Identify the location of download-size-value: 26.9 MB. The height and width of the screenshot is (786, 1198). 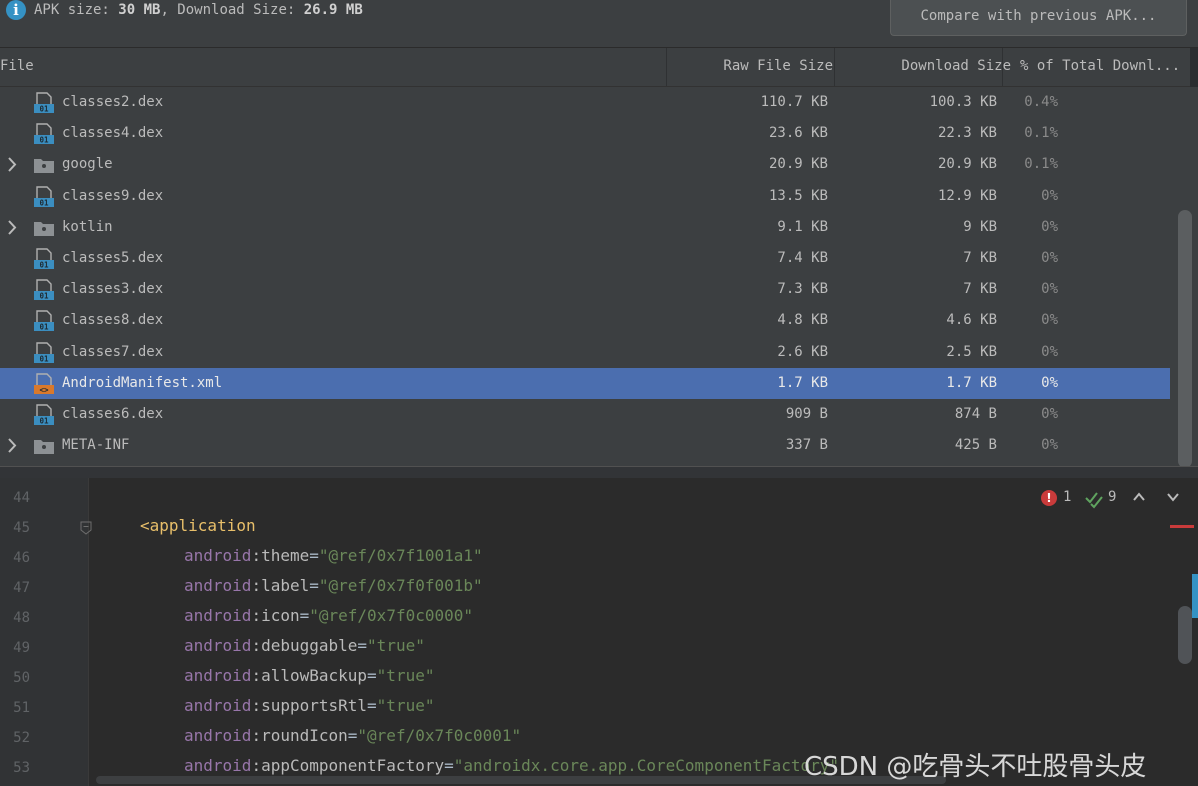
(333, 10).